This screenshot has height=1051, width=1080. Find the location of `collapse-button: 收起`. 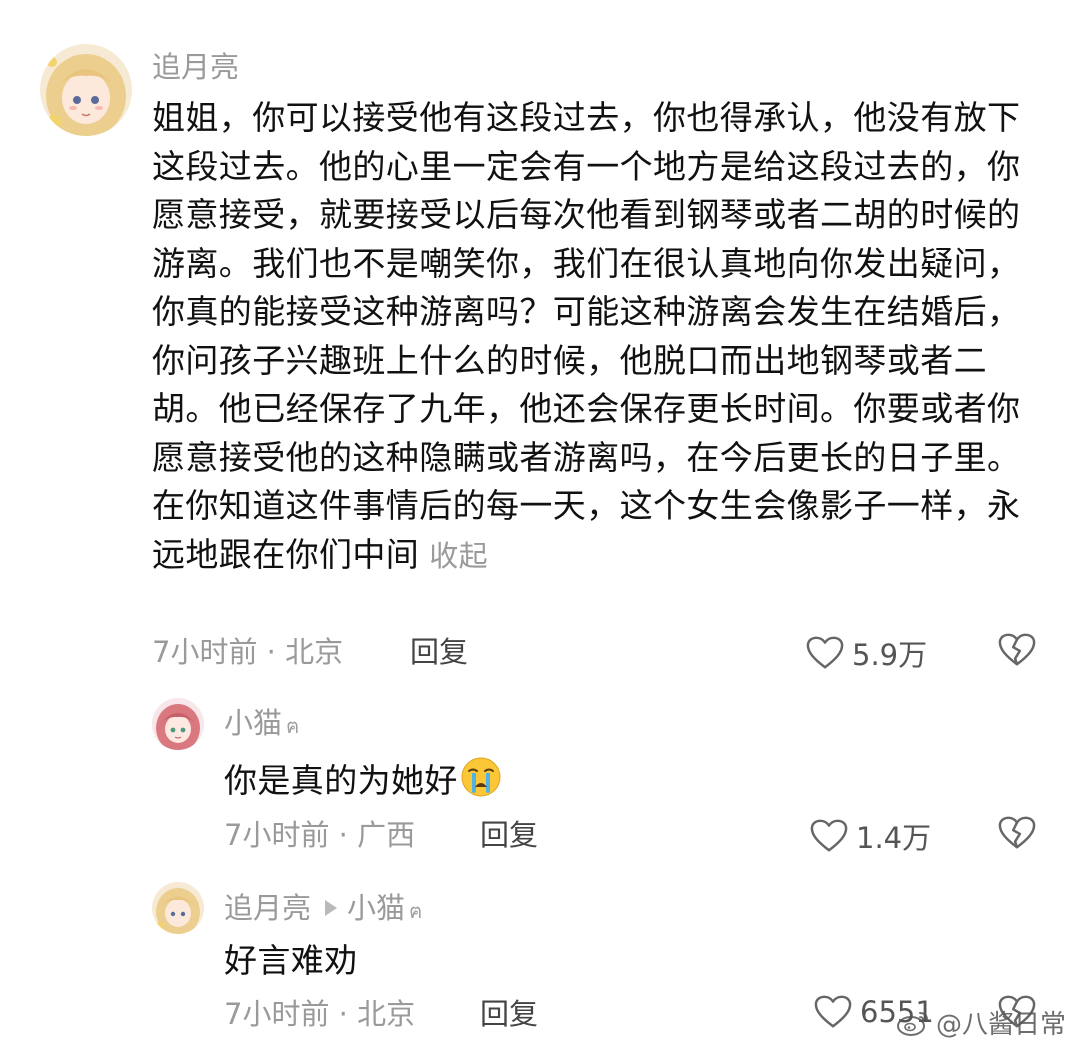

collapse-button: 收起 is located at coordinates (458, 556).